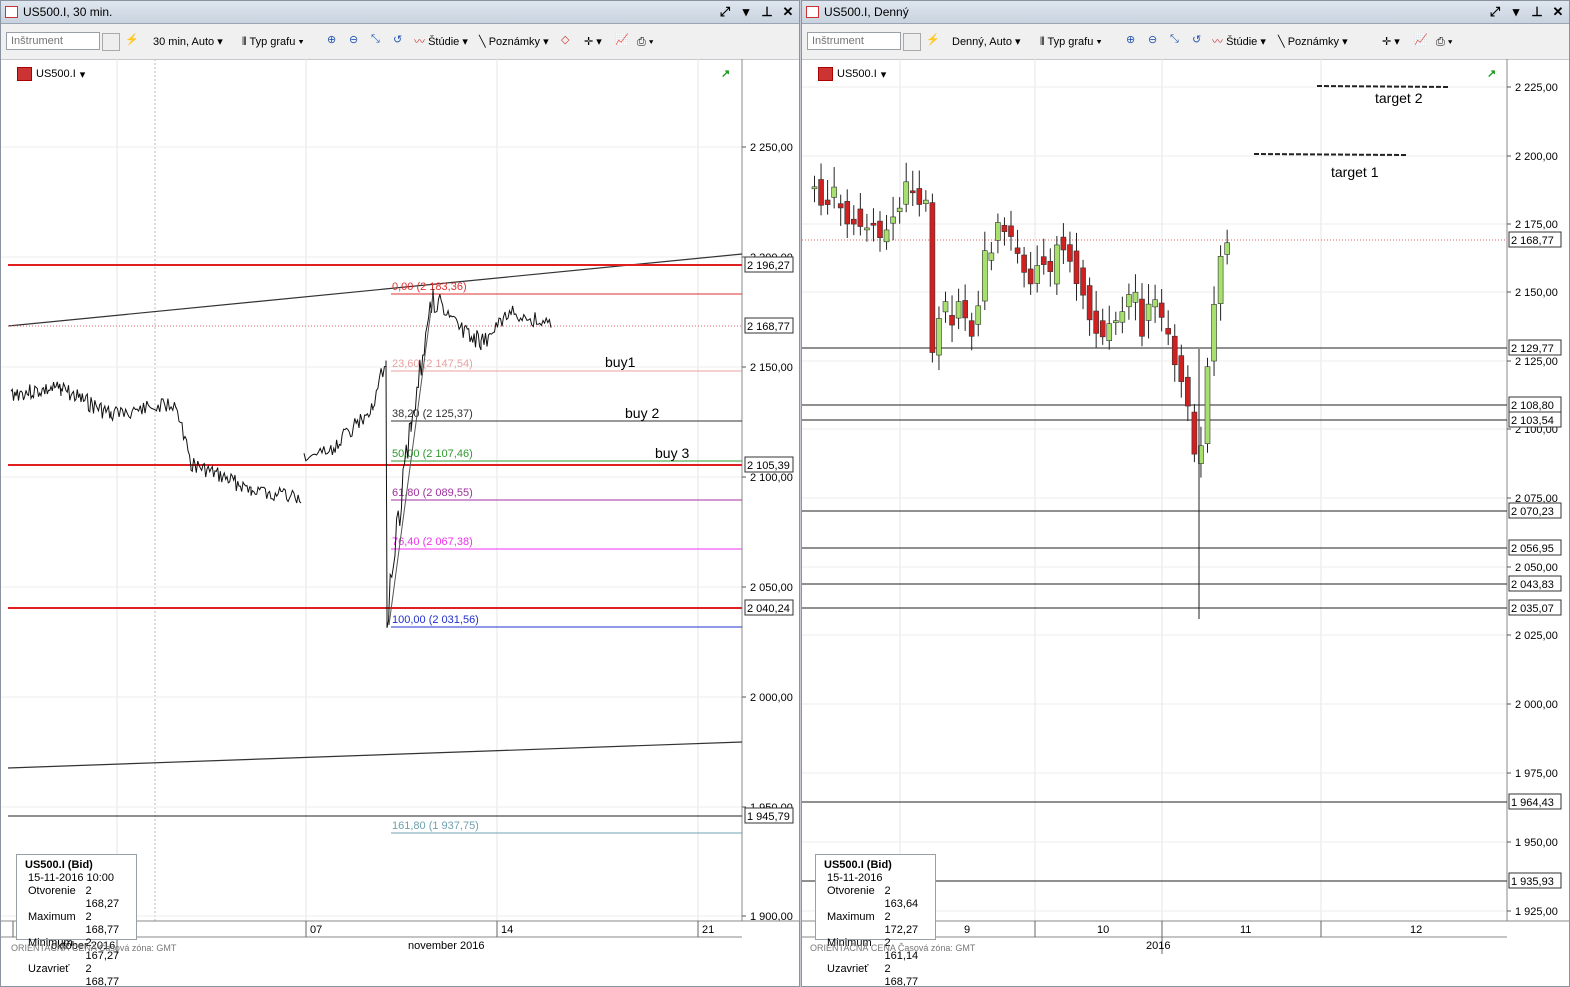  Describe the element at coordinates (1532, 585) in the screenshot. I see `price-tag: 2 043,83` at that location.